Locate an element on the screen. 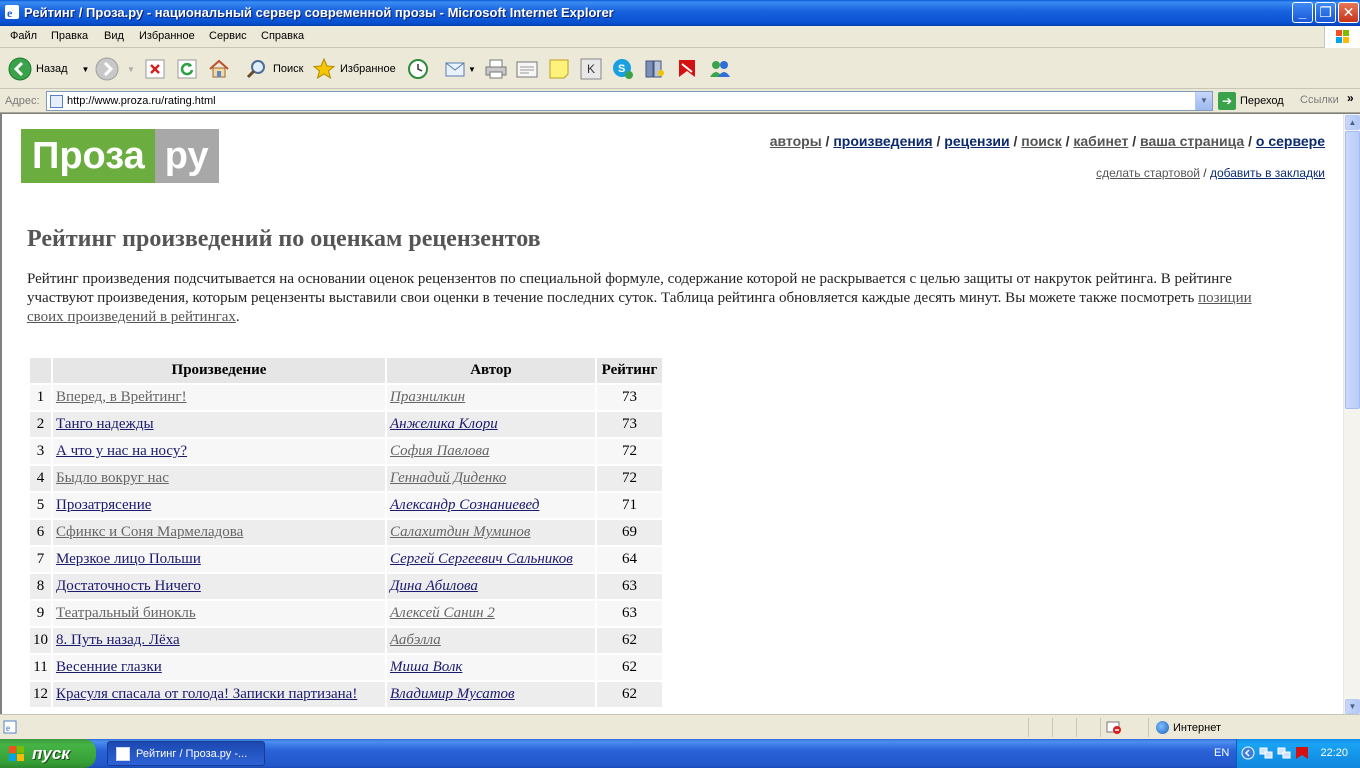 This screenshot has height=768, width=1360. author-link: Сергей Сергеевич Сальников is located at coordinates (481, 559).